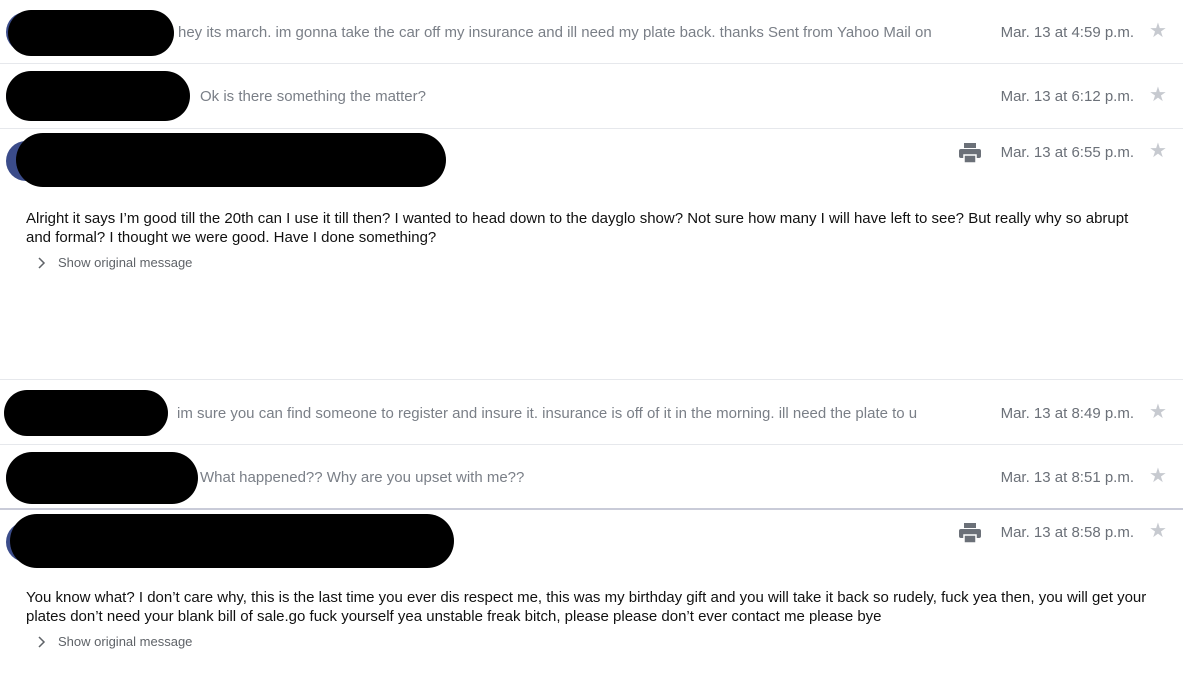 This screenshot has height=678, width=1183. I want to click on message-date: Mar. 13 at 4:59 p.m., so click(1067, 32).